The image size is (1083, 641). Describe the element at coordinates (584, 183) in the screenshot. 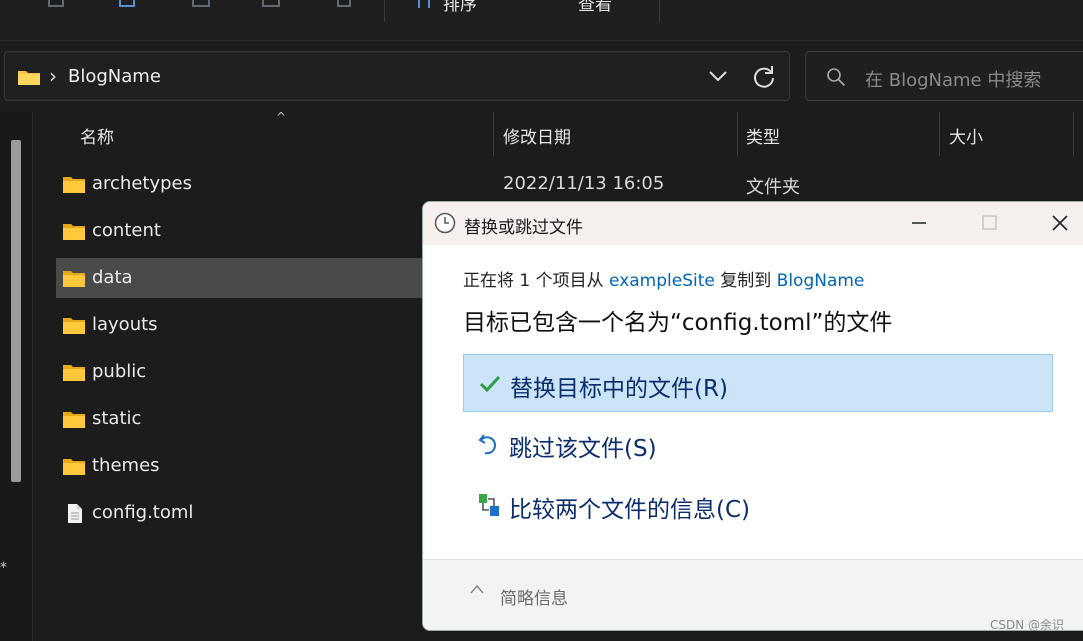

I see `file-date: 2022/11/13 16:05` at that location.